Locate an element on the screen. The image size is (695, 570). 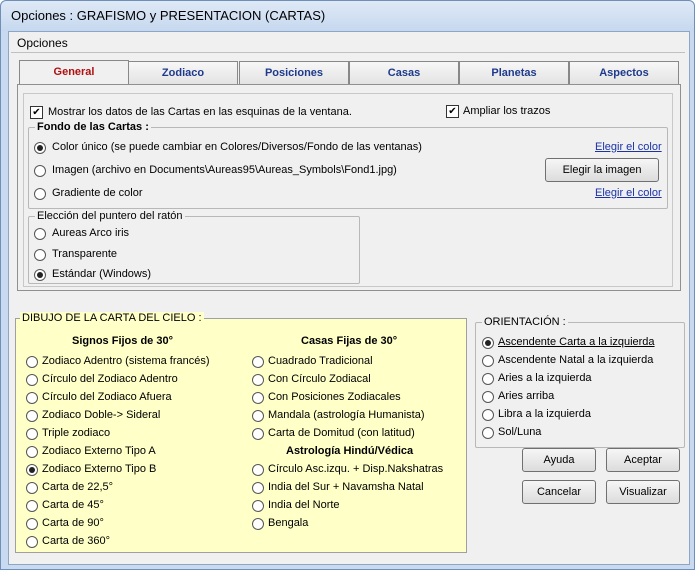
aceptar-button: Aceptar is located at coordinates (643, 460).